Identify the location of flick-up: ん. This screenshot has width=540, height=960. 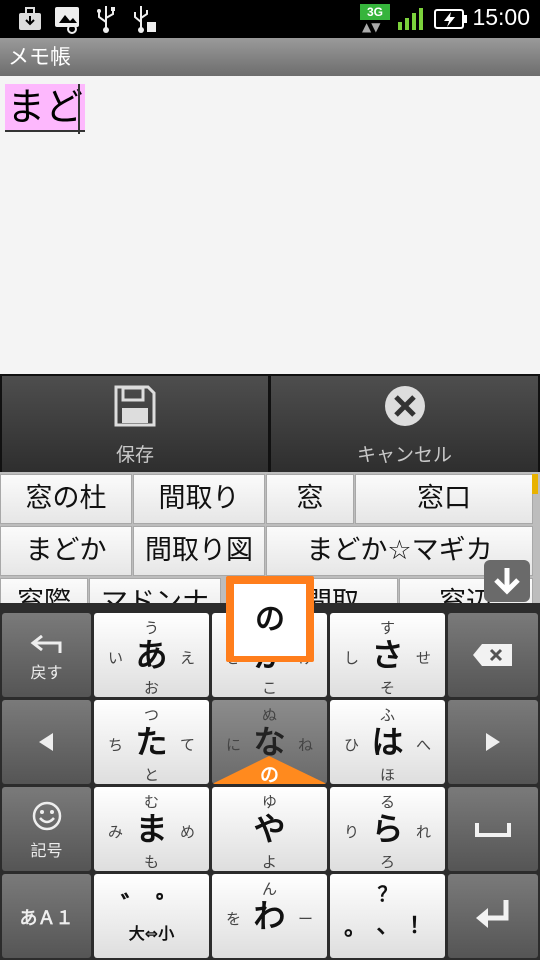
(269, 889).